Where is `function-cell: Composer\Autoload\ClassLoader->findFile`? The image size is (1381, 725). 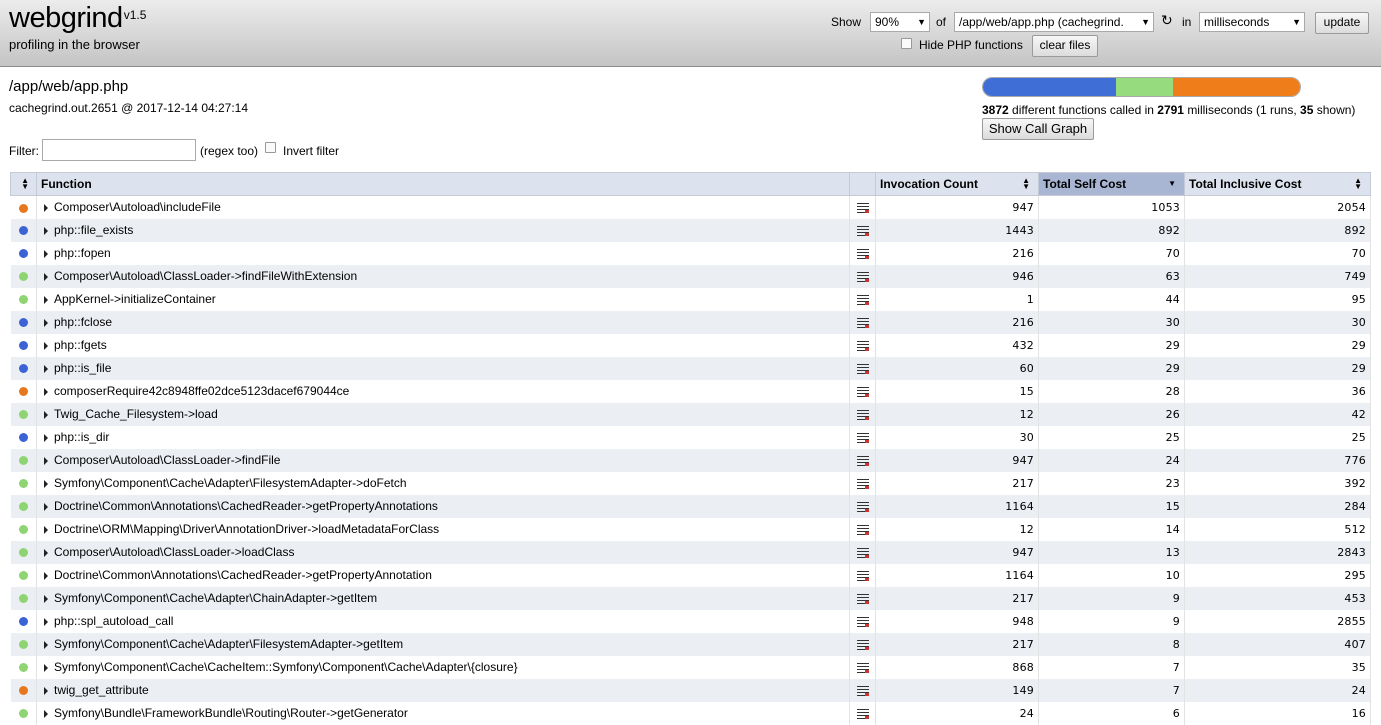
function-cell: Composer\Autoload\ClassLoader->findFile is located at coordinates (443, 460).